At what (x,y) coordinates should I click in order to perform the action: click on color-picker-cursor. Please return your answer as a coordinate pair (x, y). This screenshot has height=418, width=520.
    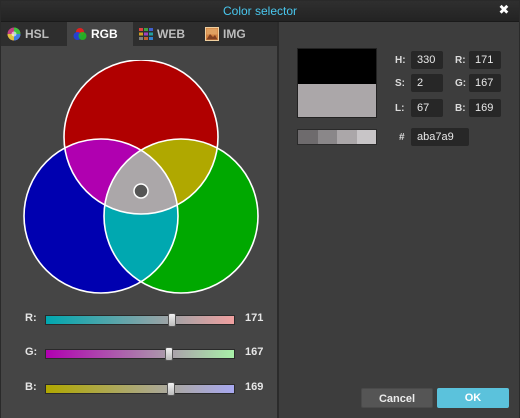
    Looking at the image, I should click on (141, 191).